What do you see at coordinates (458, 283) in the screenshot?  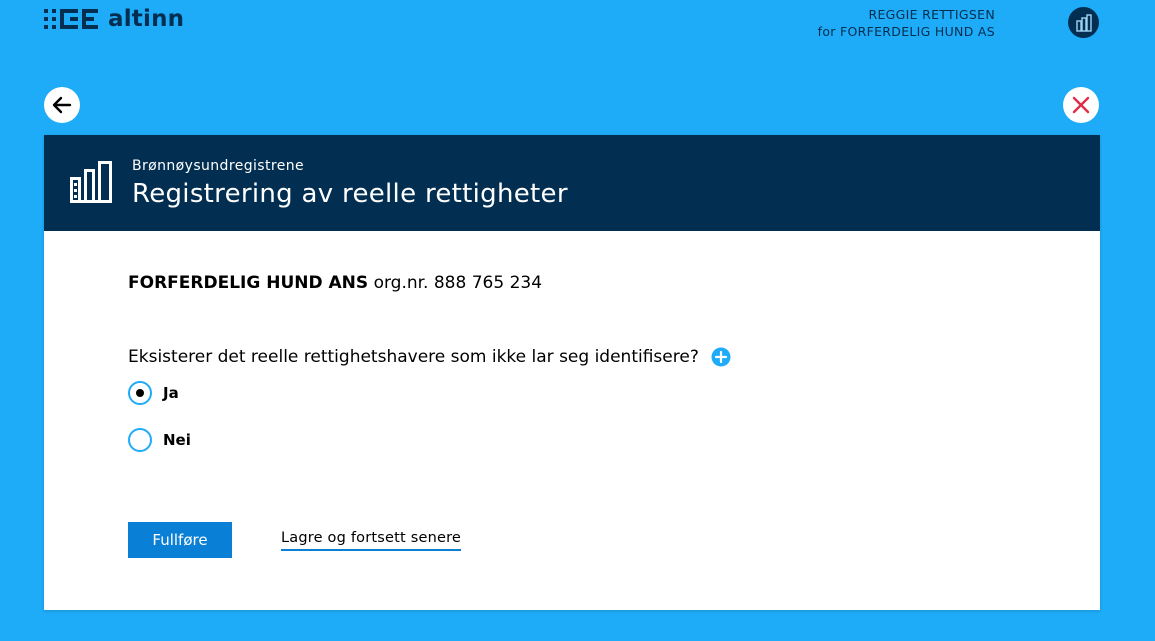 I see `organization-number: org.nr. 888 765 234` at bounding box center [458, 283].